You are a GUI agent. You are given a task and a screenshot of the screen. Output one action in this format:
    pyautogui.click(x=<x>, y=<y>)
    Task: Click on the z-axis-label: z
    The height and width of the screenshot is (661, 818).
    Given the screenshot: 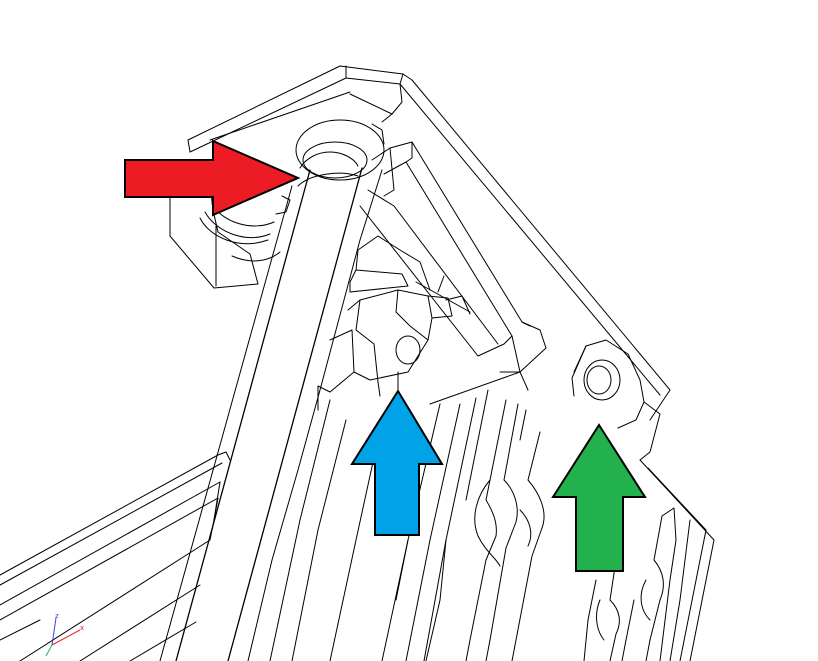 What is the action you would take?
    pyautogui.click(x=57, y=616)
    